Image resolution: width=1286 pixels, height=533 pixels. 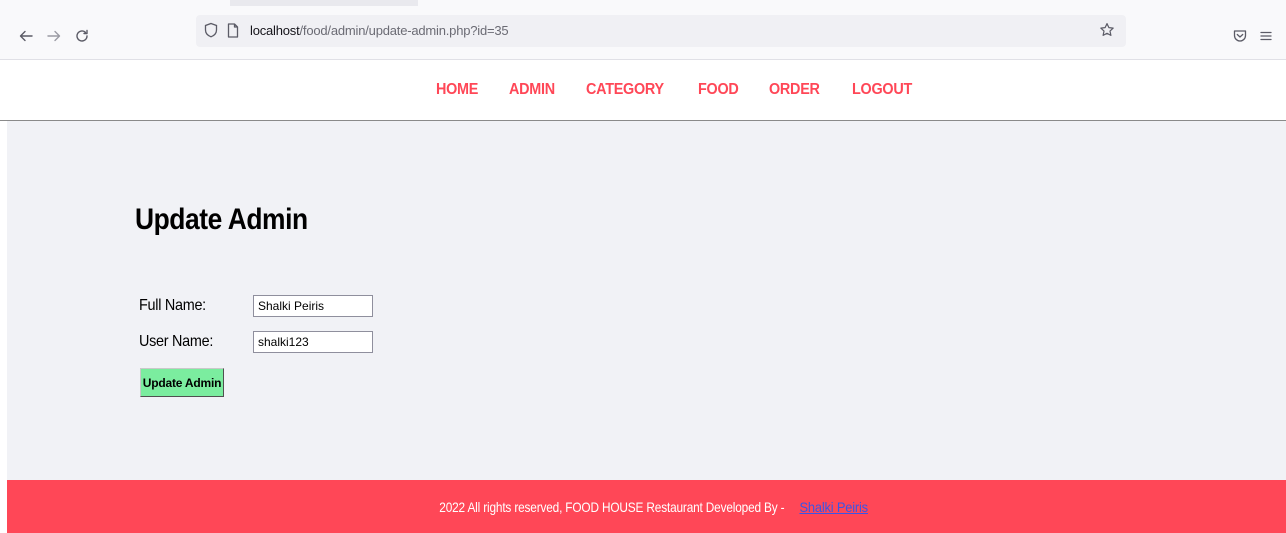 I want to click on bookmark-star-icon, so click(x=1107, y=30).